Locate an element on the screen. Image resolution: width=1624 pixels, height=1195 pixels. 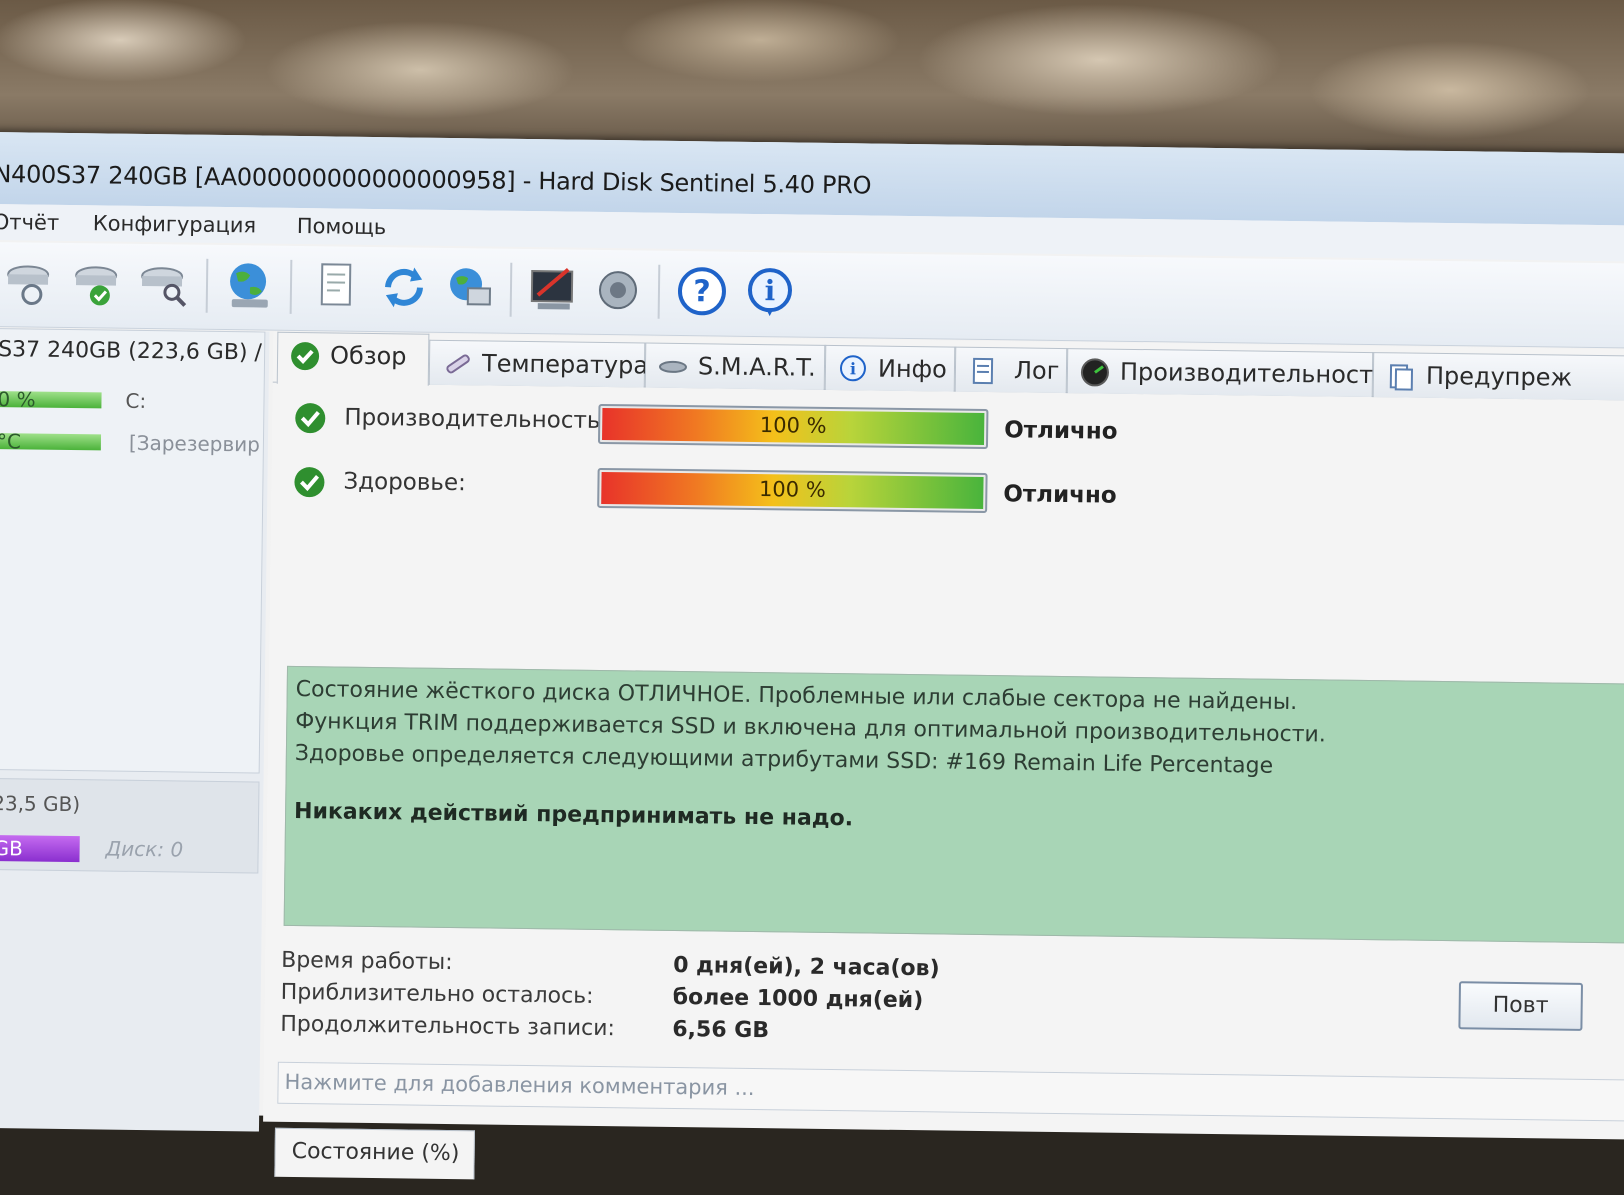
status-action: Никаких действий предпринимать не надо. is located at coordinates (573, 815).